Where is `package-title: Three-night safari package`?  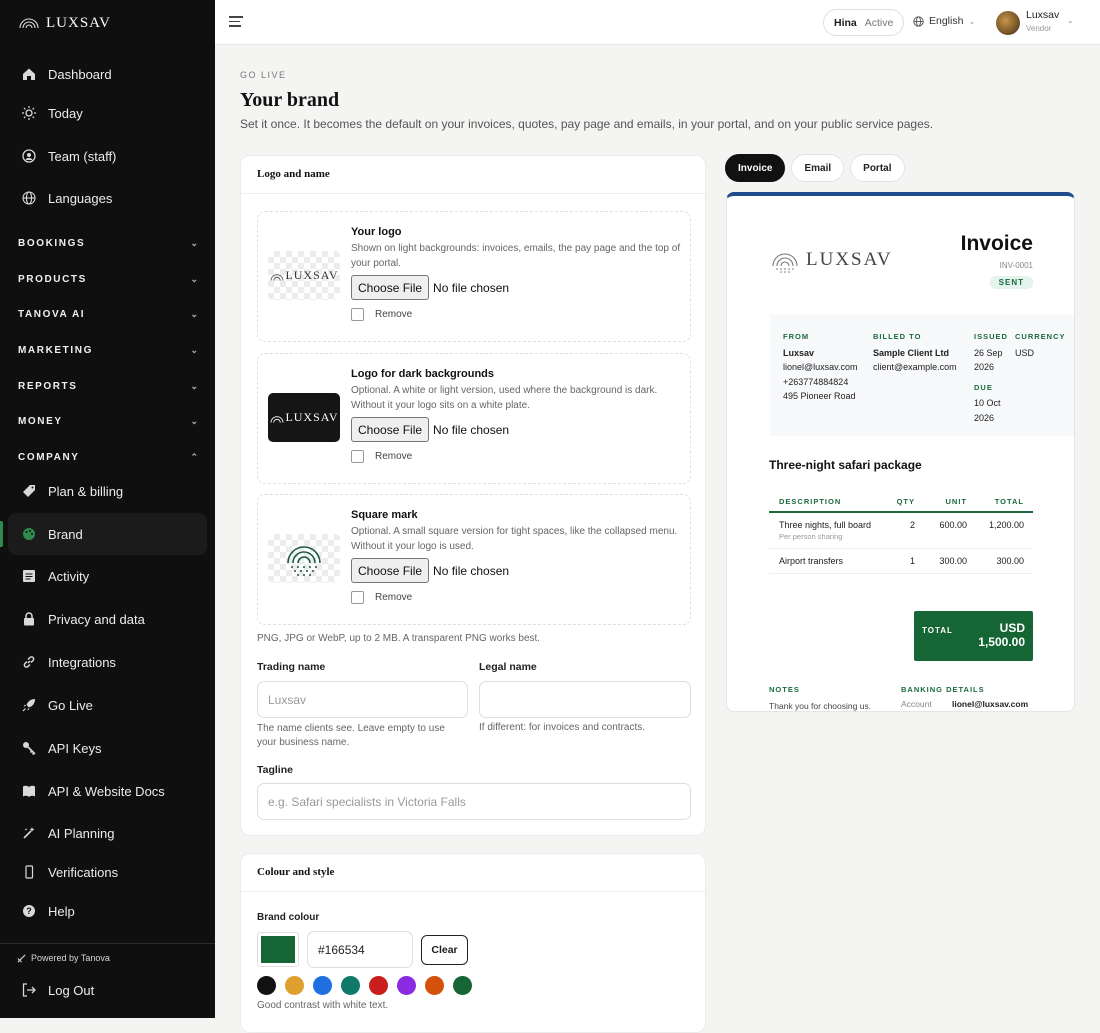 package-title: Three-night safari package is located at coordinates (845, 465).